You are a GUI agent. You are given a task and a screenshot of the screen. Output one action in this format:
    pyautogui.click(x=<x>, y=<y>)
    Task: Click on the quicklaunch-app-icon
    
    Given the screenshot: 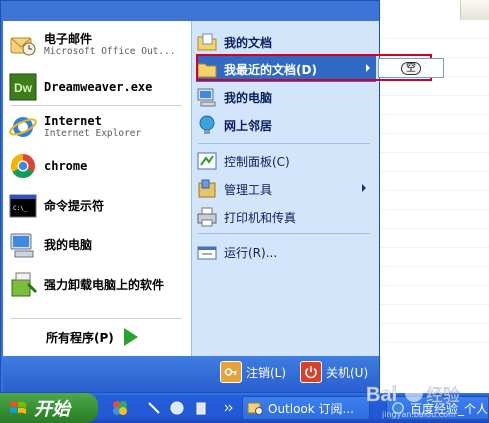 What is the action you would take?
    pyautogui.click(x=120, y=408)
    